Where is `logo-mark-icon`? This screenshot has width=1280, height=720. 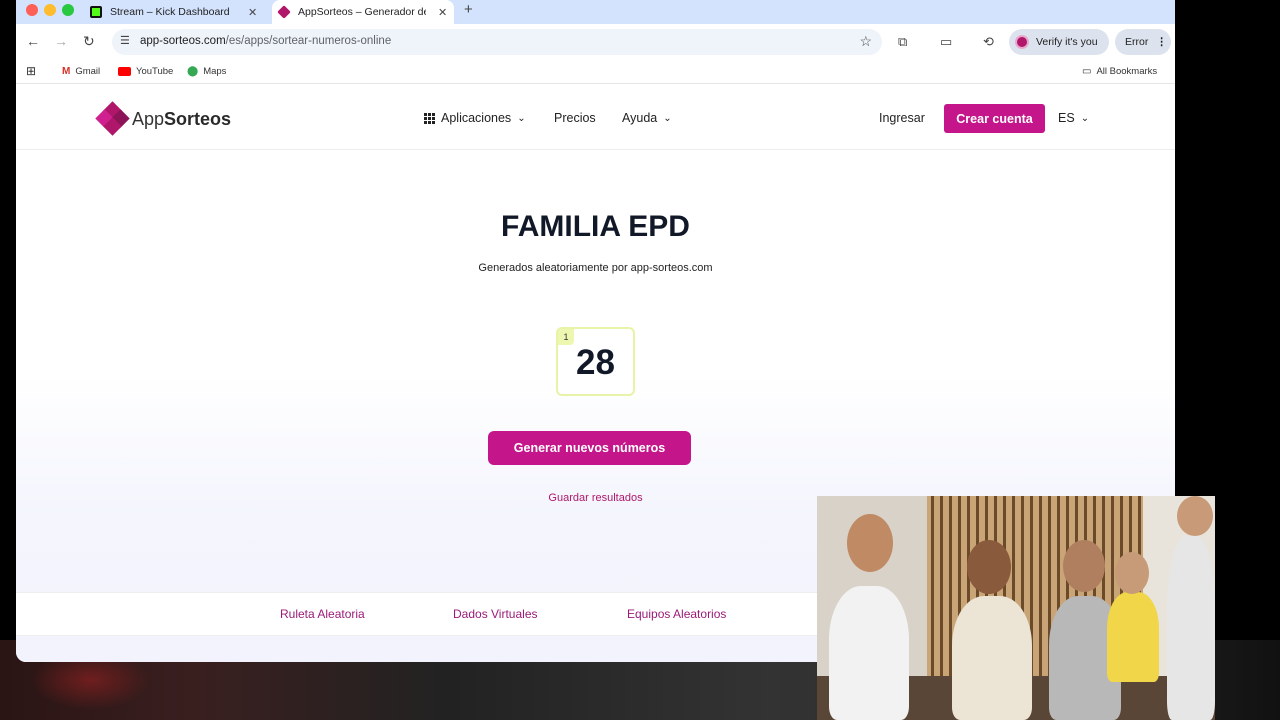 logo-mark-icon is located at coordinates (112, 118).